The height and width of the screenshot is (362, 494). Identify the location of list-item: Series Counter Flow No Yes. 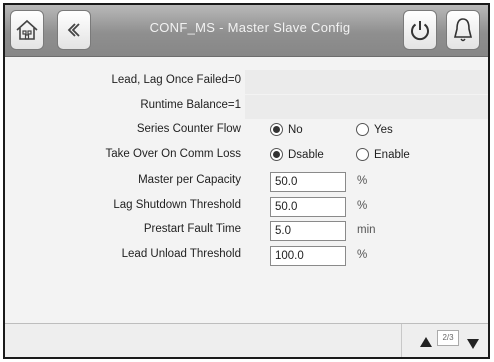
(246, 131).